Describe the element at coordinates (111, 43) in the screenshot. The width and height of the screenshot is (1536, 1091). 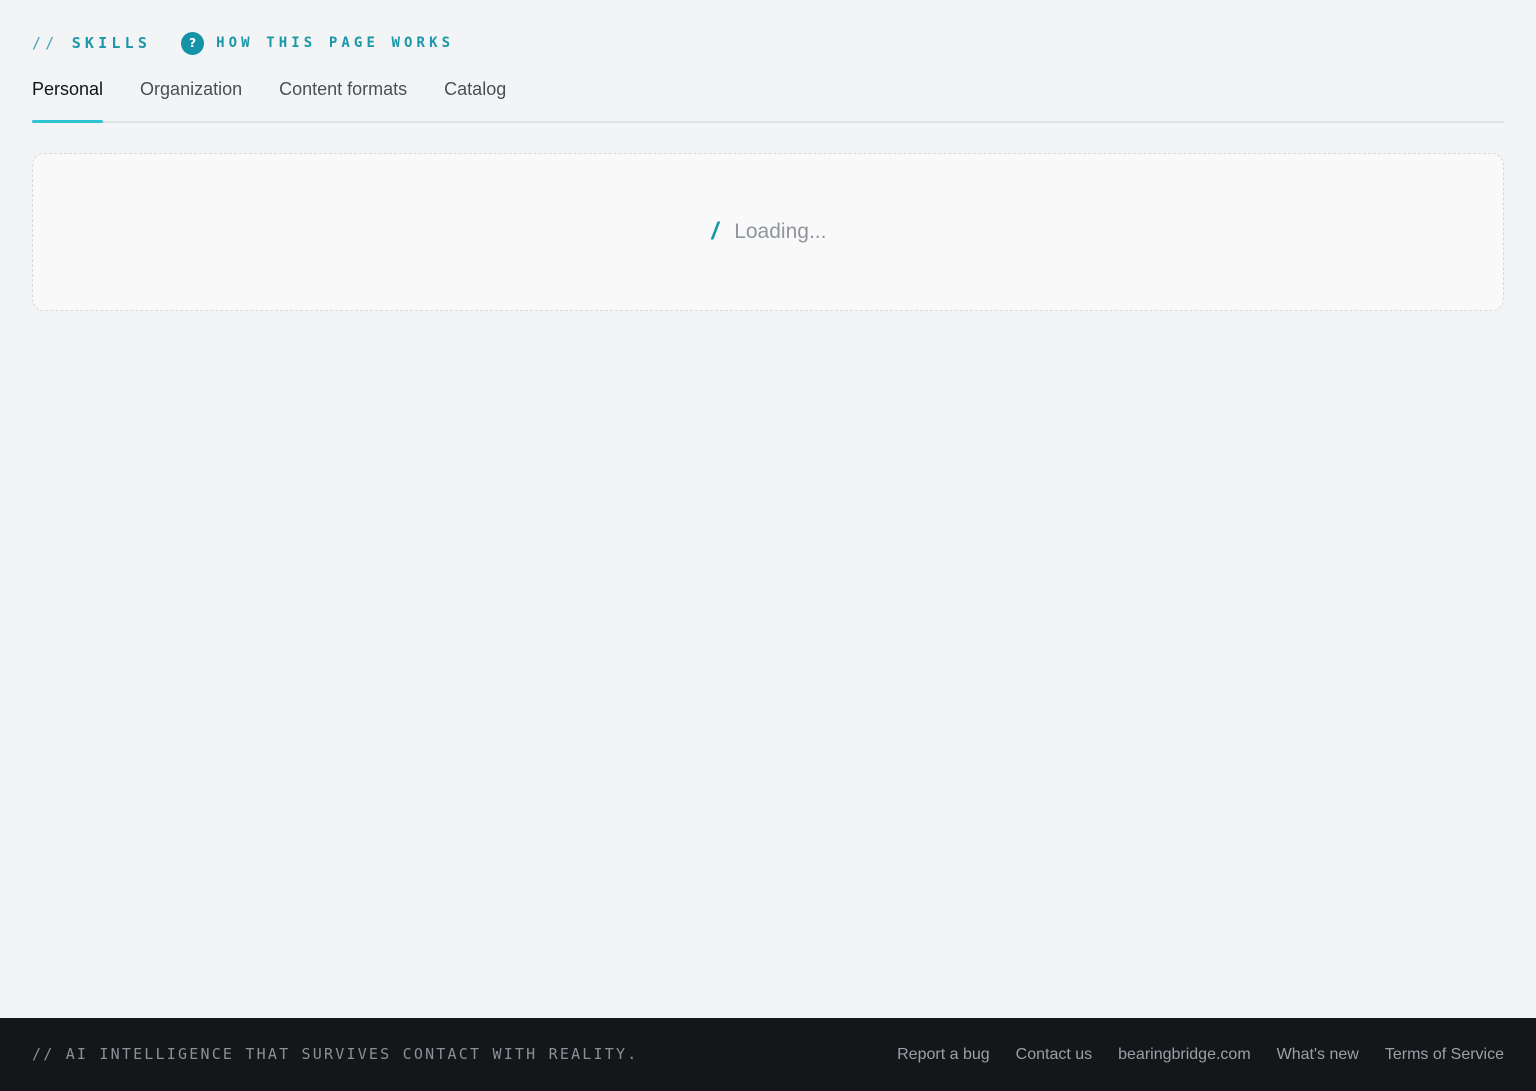
I see `section-title-text: SKILLS` at that location.